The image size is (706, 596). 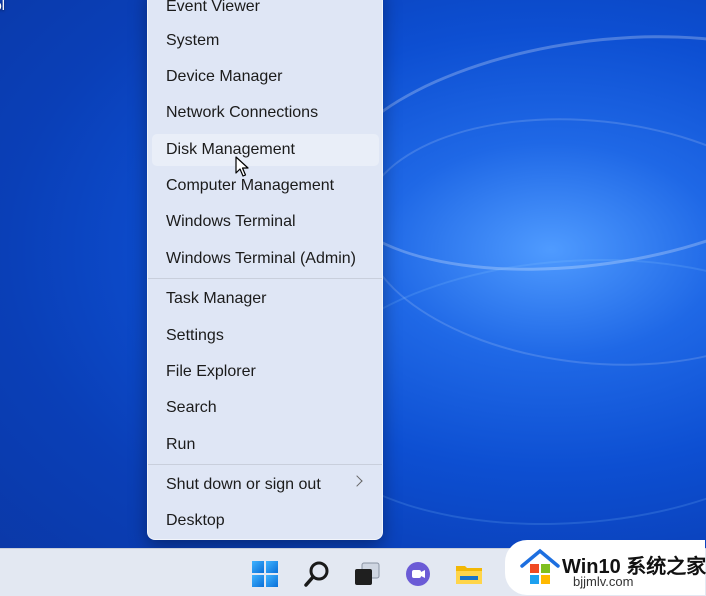 I want to click on menu-item-label: System, so click(x=193, y=40).